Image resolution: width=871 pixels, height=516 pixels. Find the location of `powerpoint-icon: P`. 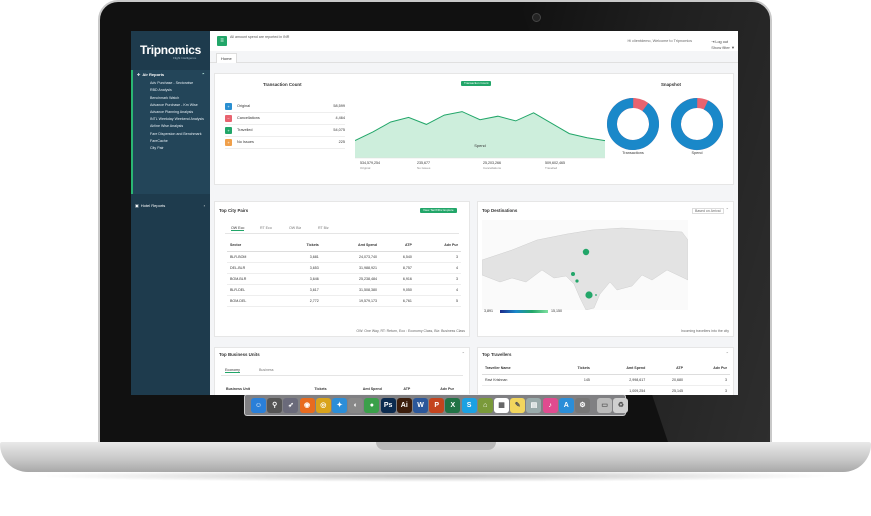

powerpoint-icon: P is located at coordinates (437, 405).